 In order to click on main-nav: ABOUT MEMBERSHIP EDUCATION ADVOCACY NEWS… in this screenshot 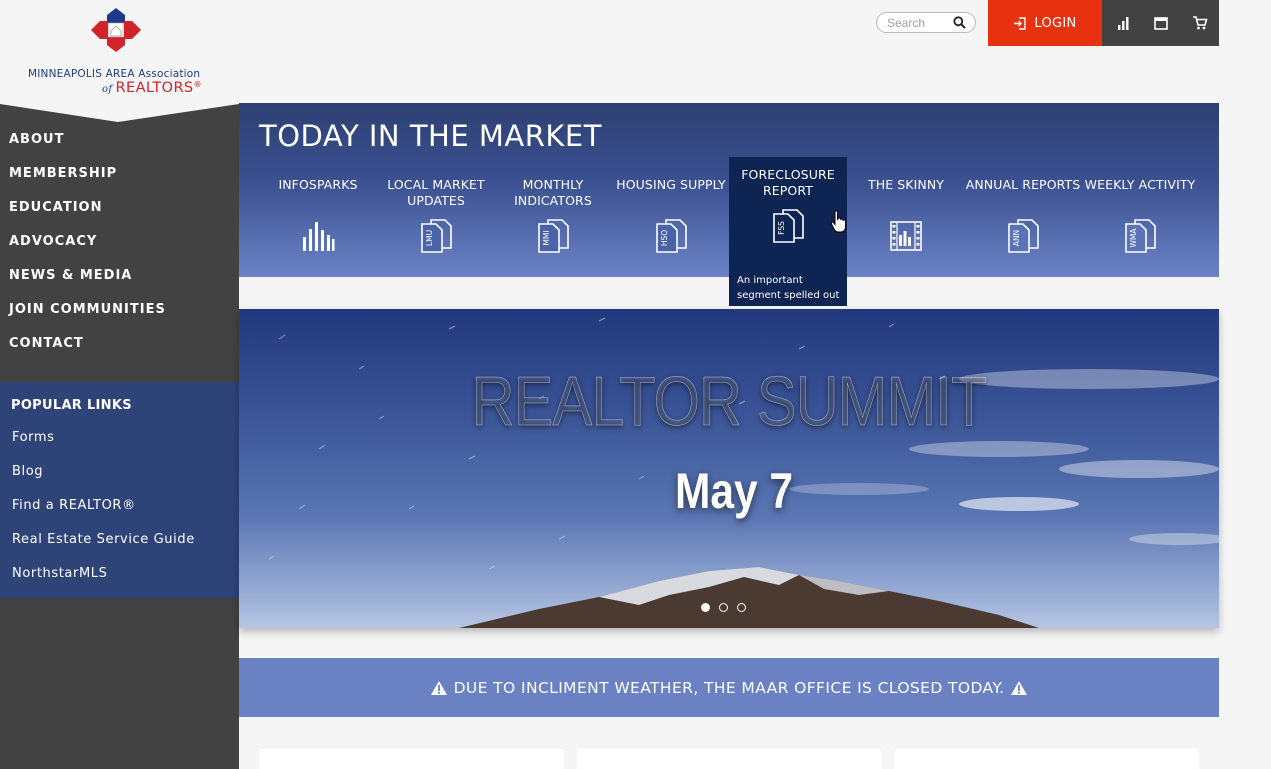, I will do `click(119, 249)`.